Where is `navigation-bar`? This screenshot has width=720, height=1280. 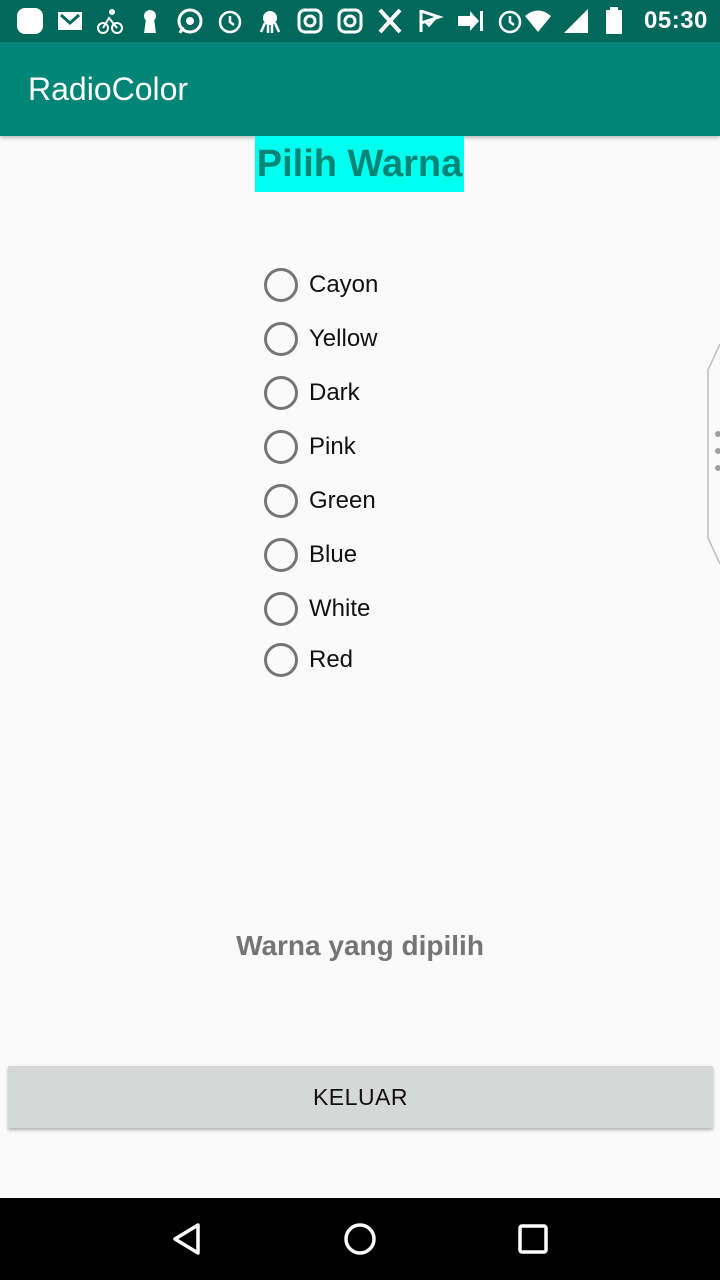 navigation-bar is located at coordinates (360, 1239).